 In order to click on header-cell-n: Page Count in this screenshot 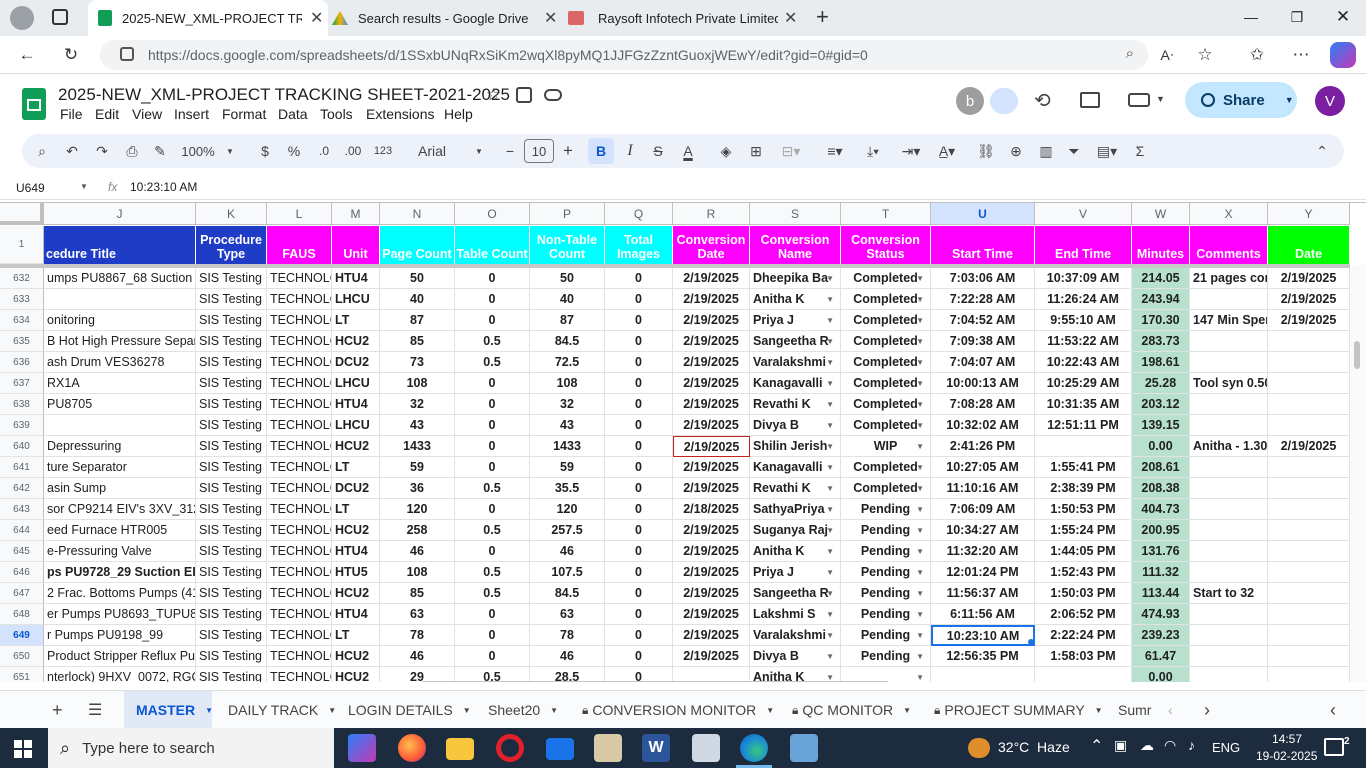, I will do `click(417, 245)`.